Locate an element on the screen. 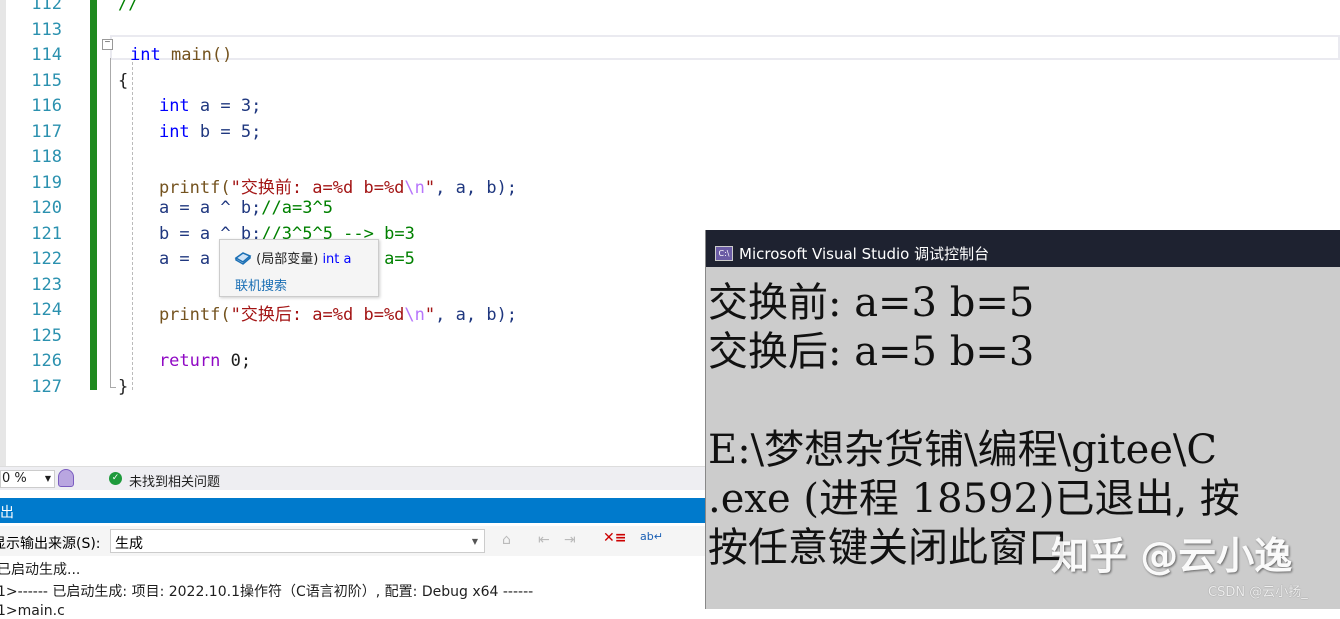 The image size is (1340, 619). watermark-csdn: CSDN @云小扬_ is located at coordinates (1258, 592).